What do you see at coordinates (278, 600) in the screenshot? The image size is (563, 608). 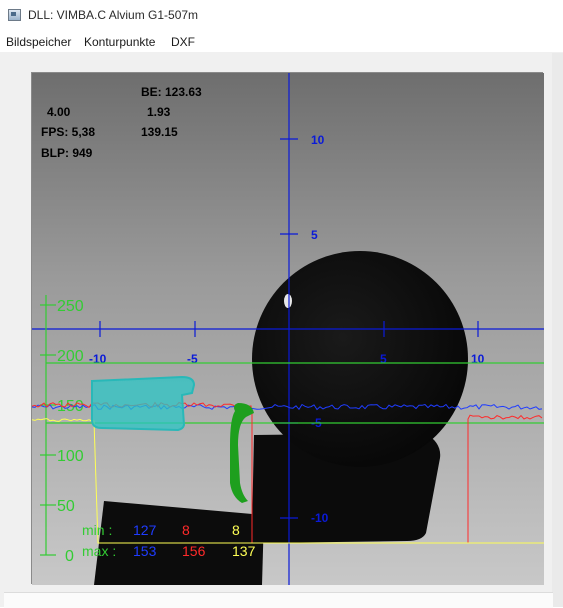 I see `bottom-panel` at bounding box center [278, 600].